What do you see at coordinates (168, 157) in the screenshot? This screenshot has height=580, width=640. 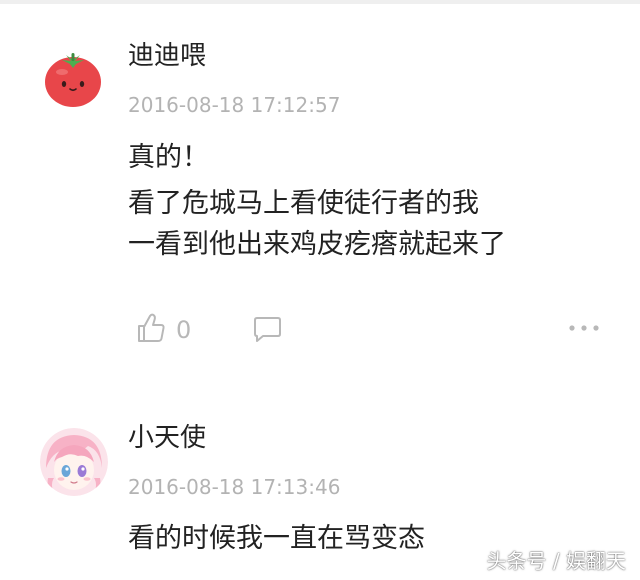 I see `comment-text-line: 真的！` at bounding box center [168, 157].